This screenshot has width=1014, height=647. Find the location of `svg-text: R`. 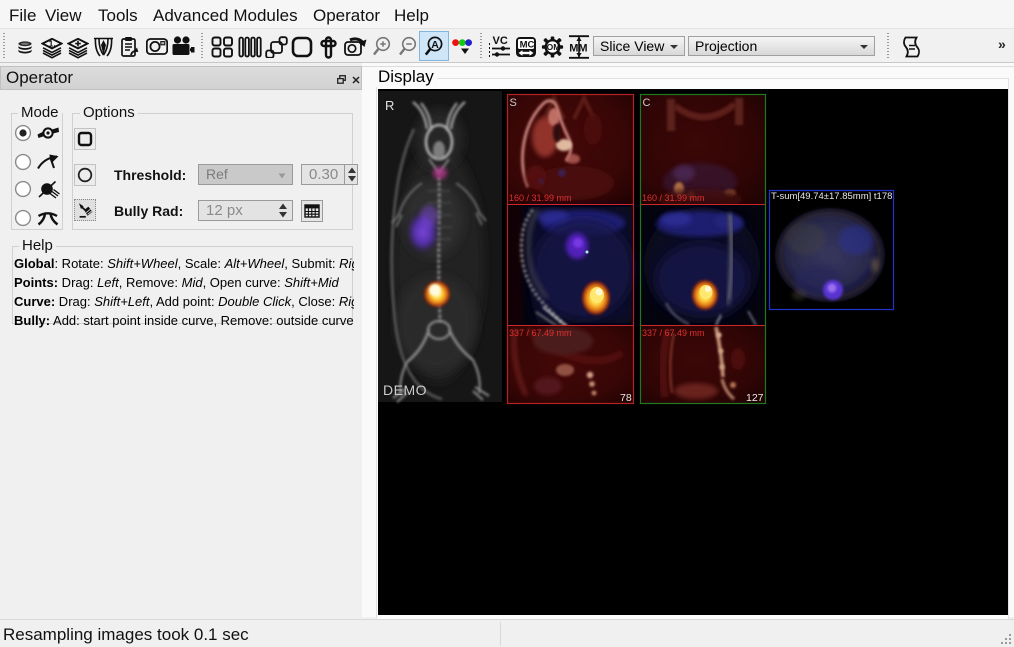

svg-text: R is located at coordinates (389, 105).